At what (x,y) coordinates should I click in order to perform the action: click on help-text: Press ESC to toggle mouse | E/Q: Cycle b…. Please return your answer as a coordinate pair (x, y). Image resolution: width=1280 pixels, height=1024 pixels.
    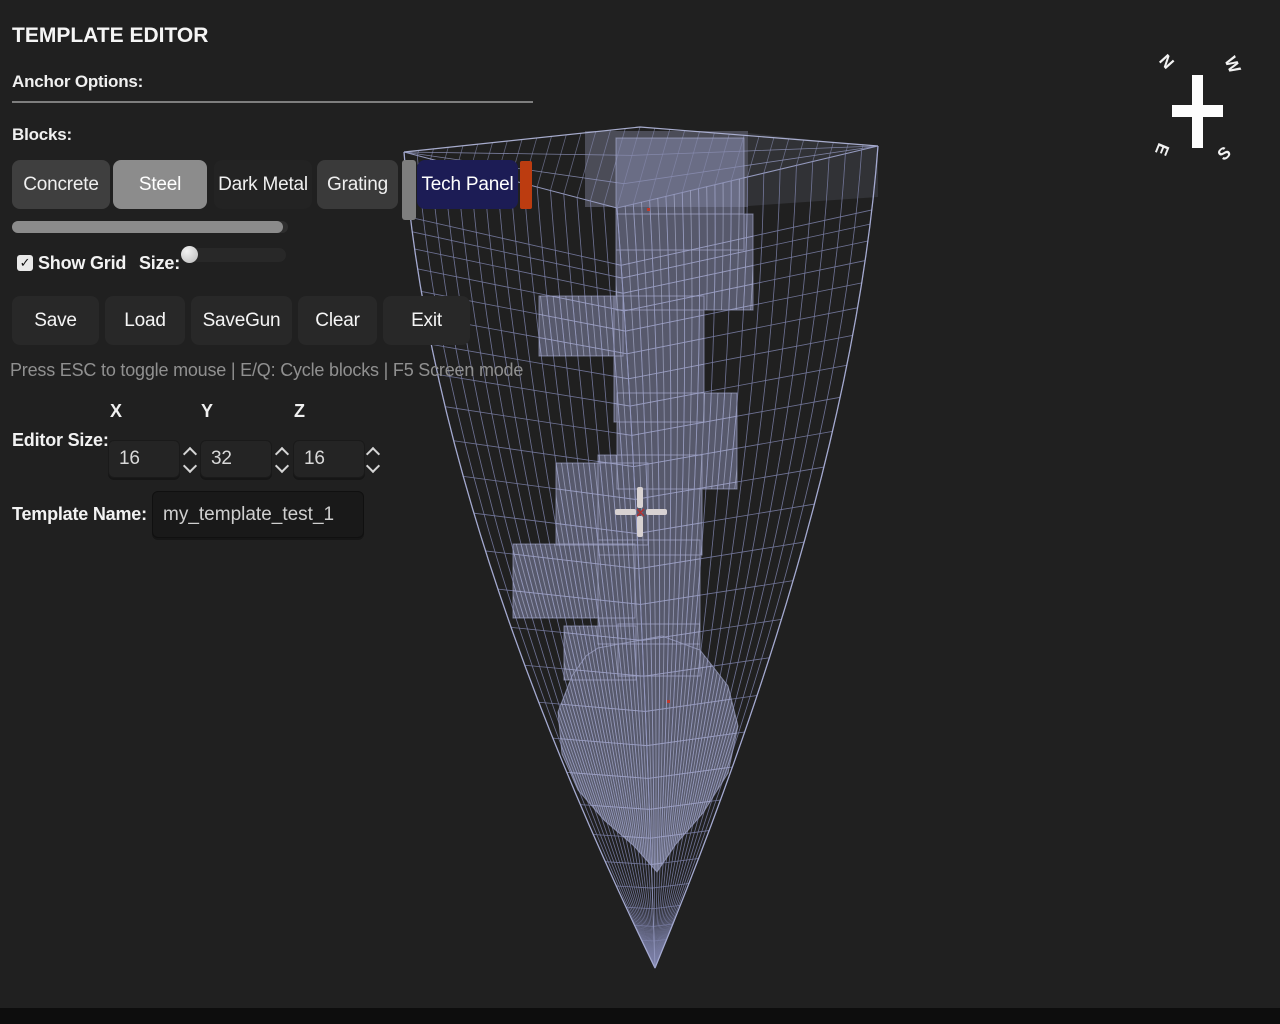
    Looking at the image, I should click on (267, 370).